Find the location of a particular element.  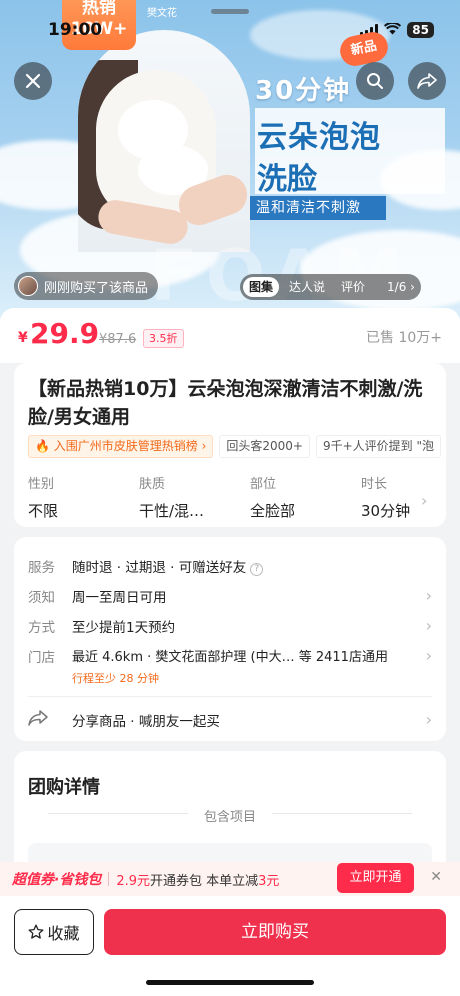

hot-sale-tag-line1: 热销 is located at coordinates (99, 9).